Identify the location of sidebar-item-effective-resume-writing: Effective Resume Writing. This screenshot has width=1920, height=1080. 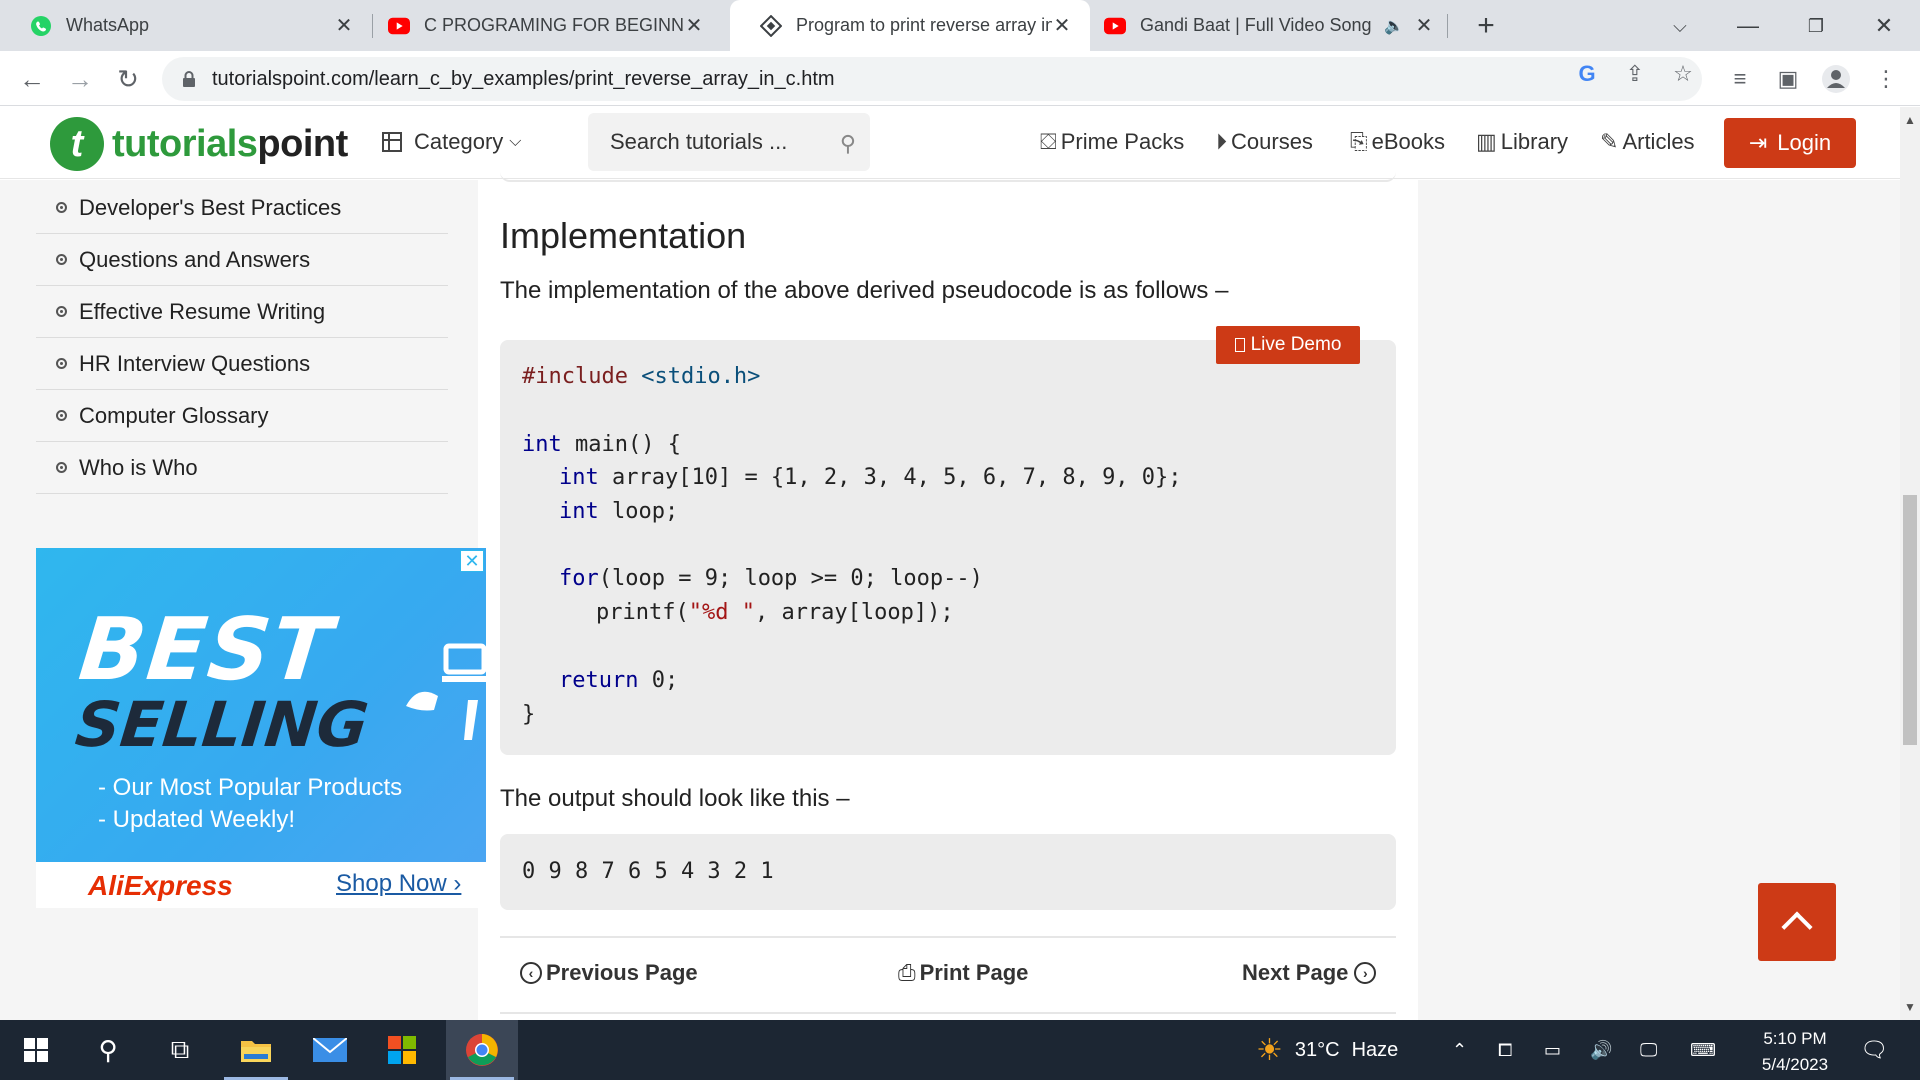
(242, 312).